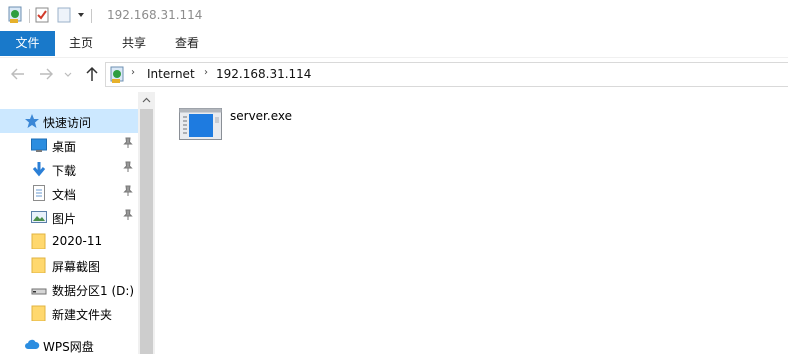 The width and height of the screenshot is (788, 357). Describe the element at coordinates (76, 267) in the screenshot. I see `sidebar-item-label: 屏幕截图` at that location.